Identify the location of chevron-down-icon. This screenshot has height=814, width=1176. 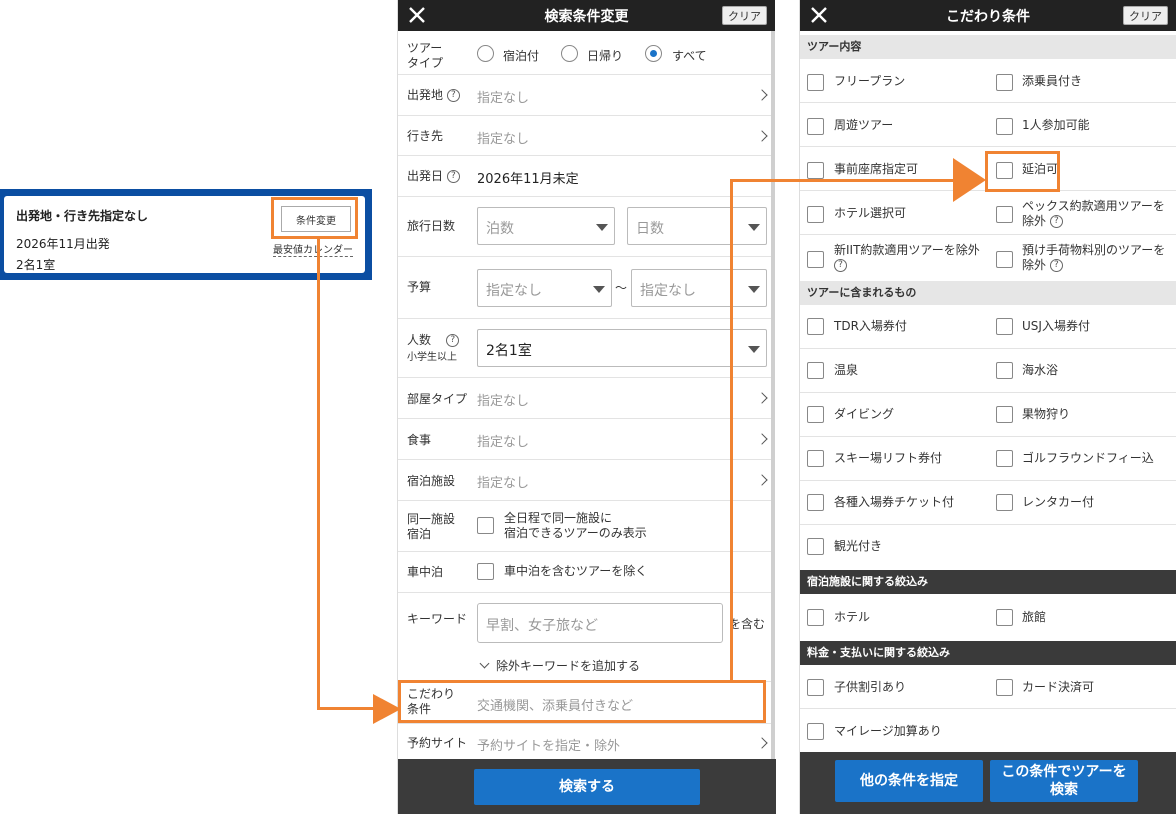
(484, 663).